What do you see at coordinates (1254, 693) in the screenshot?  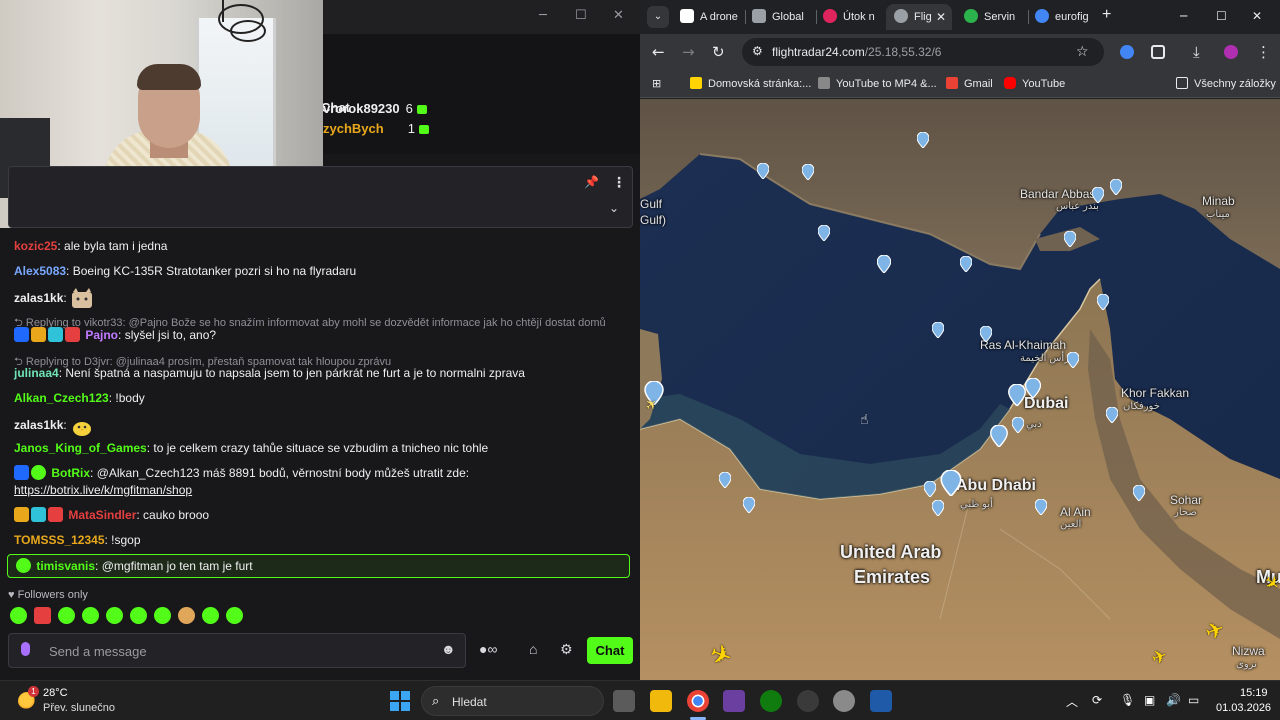 I see `clock-time: 15:19` at bounding box center [1254, 693].